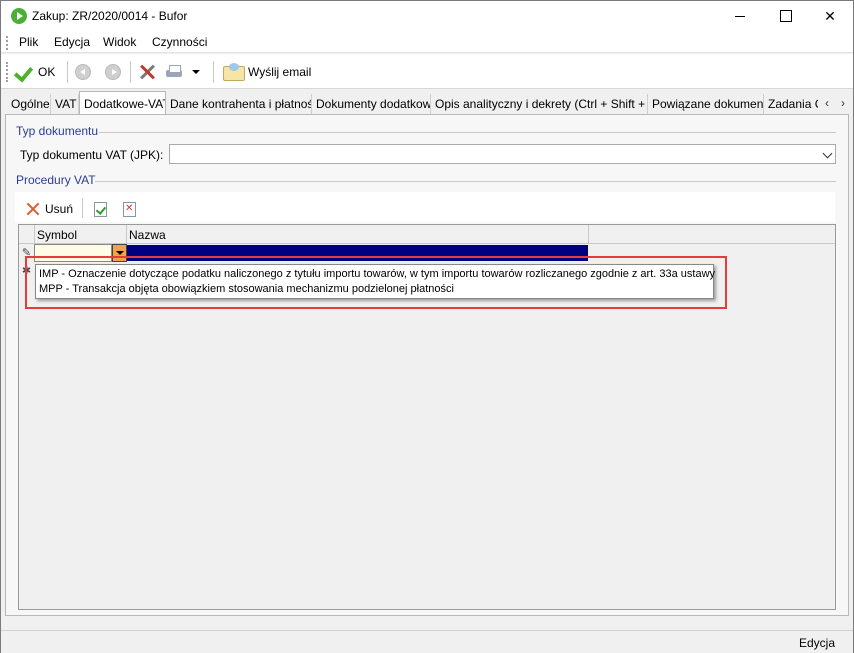  I want to click on send-email-label: Wyślij email, so click(280, 72).